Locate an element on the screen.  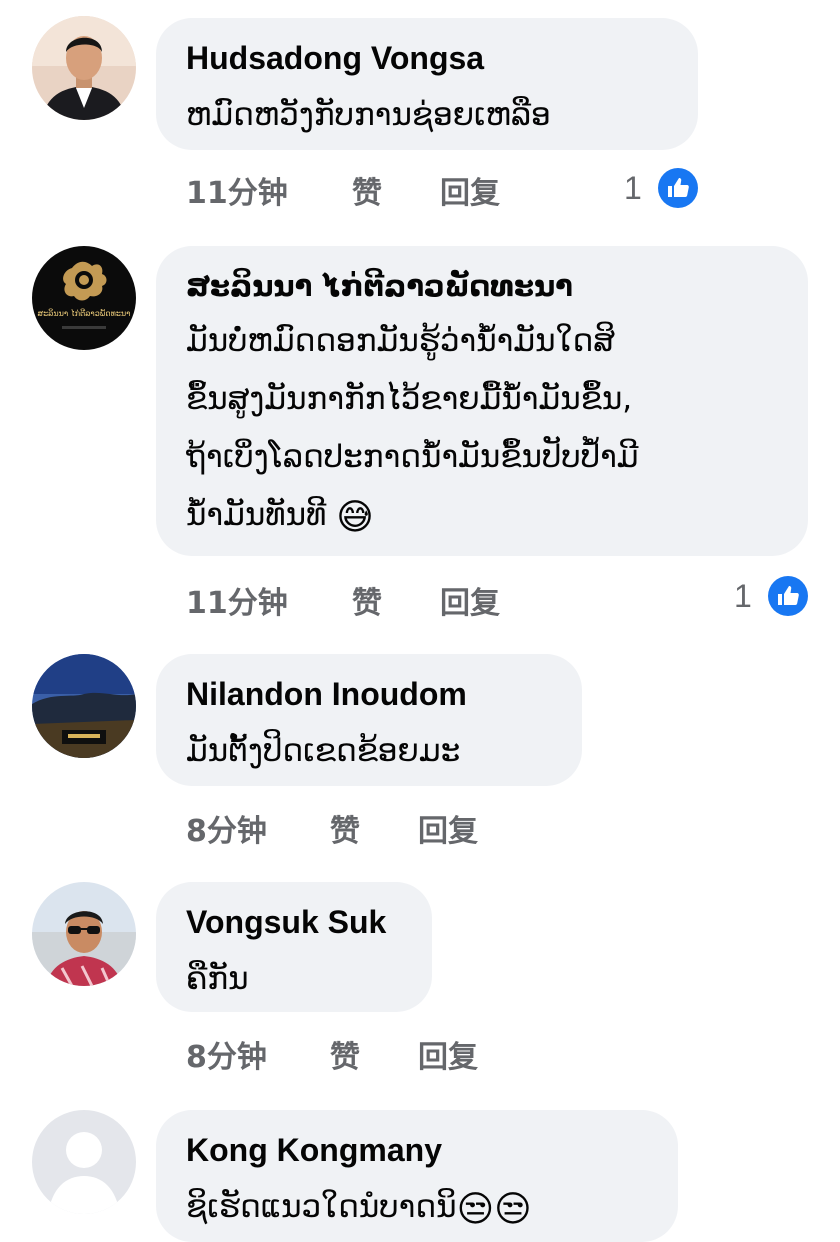
man-sunglasses-avatar-icon is located at coordinates (84, 934).